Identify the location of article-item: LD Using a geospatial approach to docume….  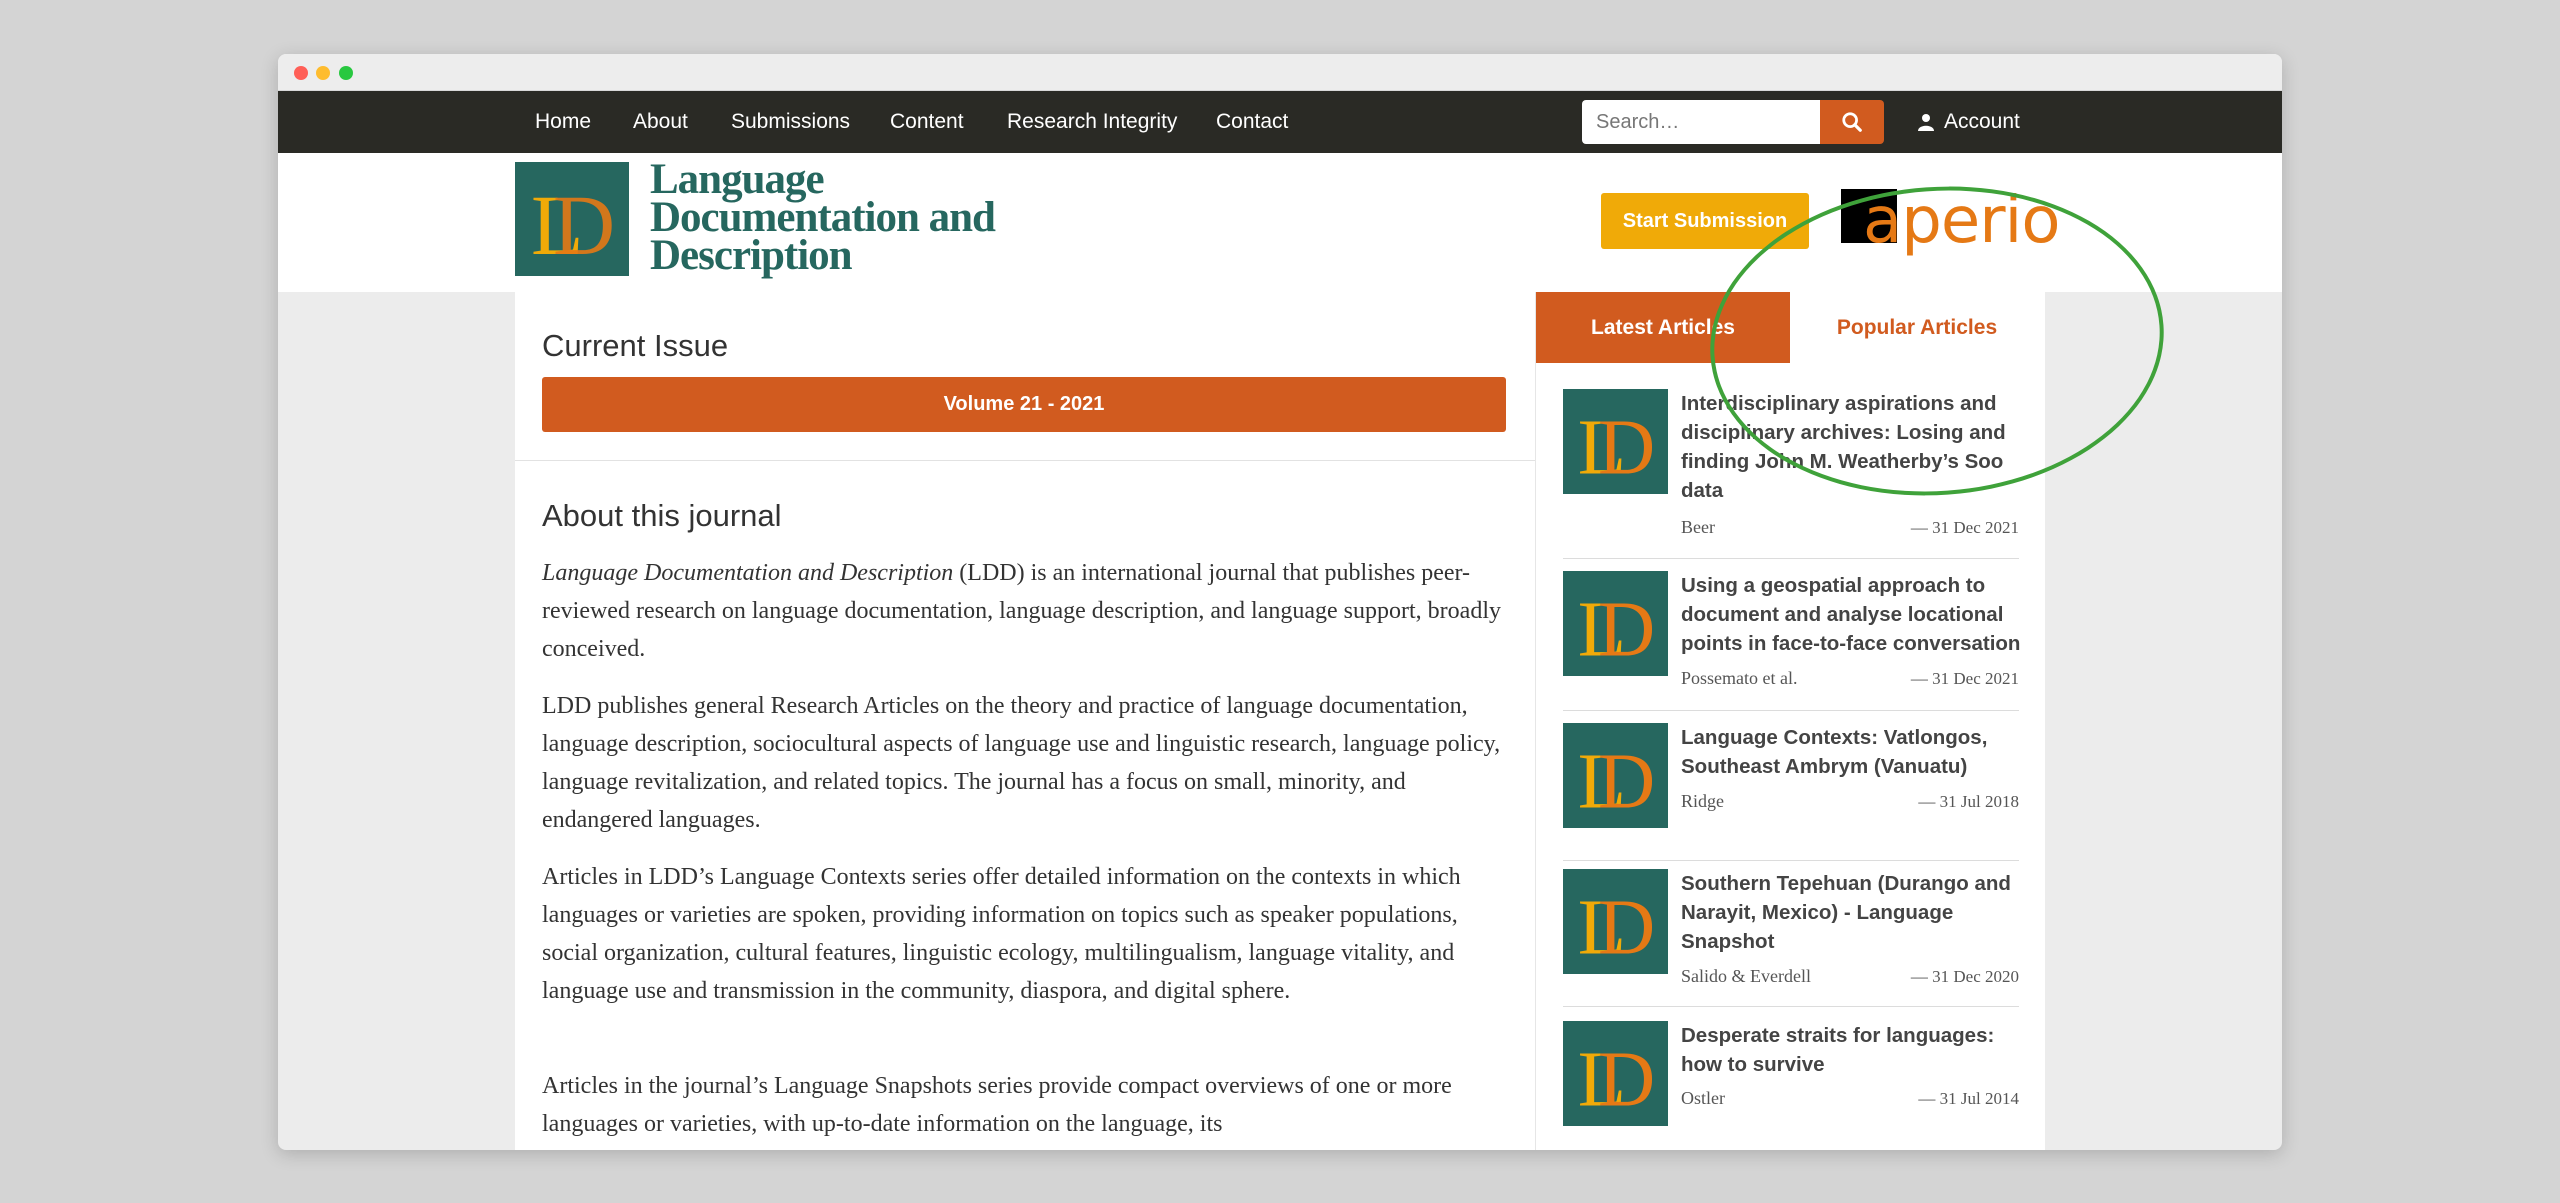
(1792, 641).